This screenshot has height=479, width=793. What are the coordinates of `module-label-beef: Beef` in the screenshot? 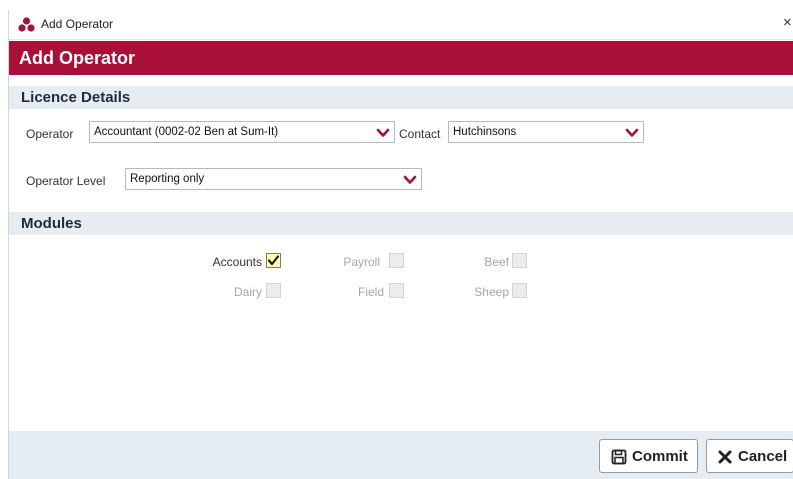 It's located at (496, 262).